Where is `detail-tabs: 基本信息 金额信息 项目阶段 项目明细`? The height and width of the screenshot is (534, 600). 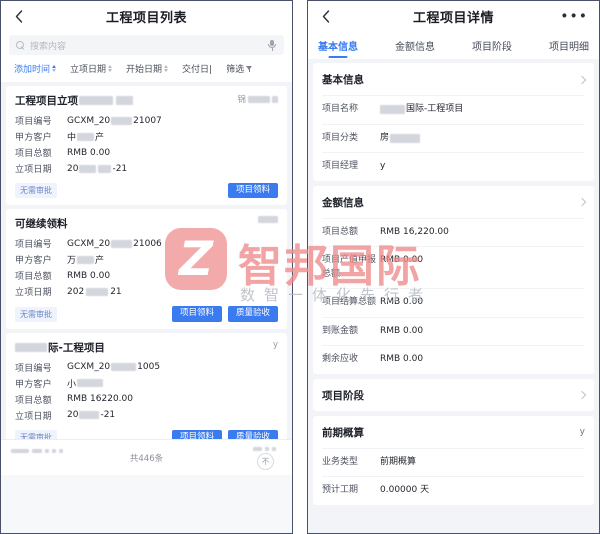
detail-tabs: 基本信息 金额信息 项目阶段 项目明细 is located at coordinates (453, 45).